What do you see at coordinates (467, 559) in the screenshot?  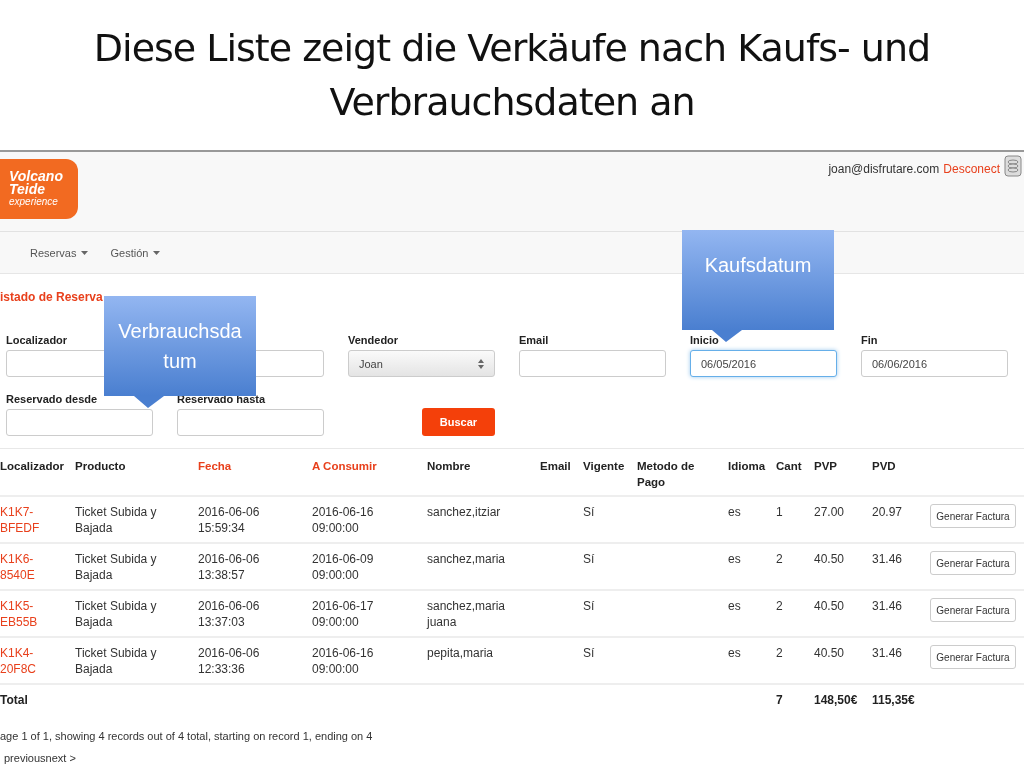 I see `table-cell-text: sanchez,maria` at bounding box center [467, 559].